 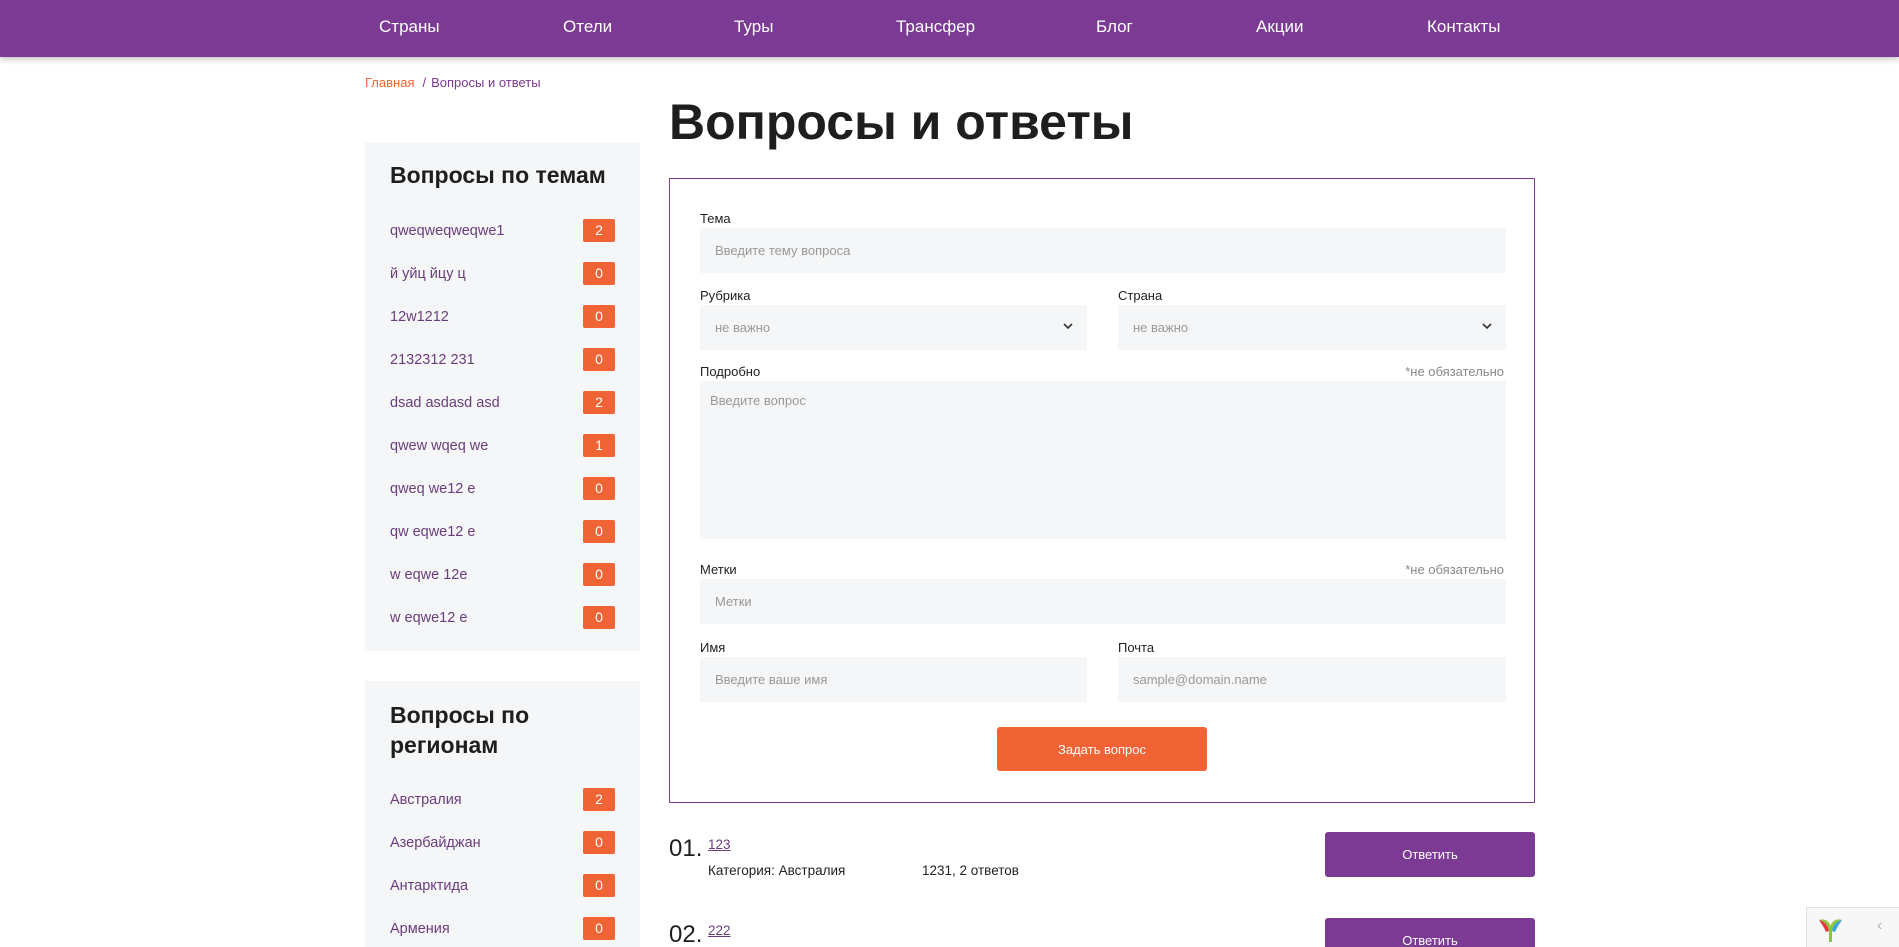 What do you see at coordinates (419, 317) in the screenshot?
I see `topic-label: 12w1212` at bounding box center [419, 317].